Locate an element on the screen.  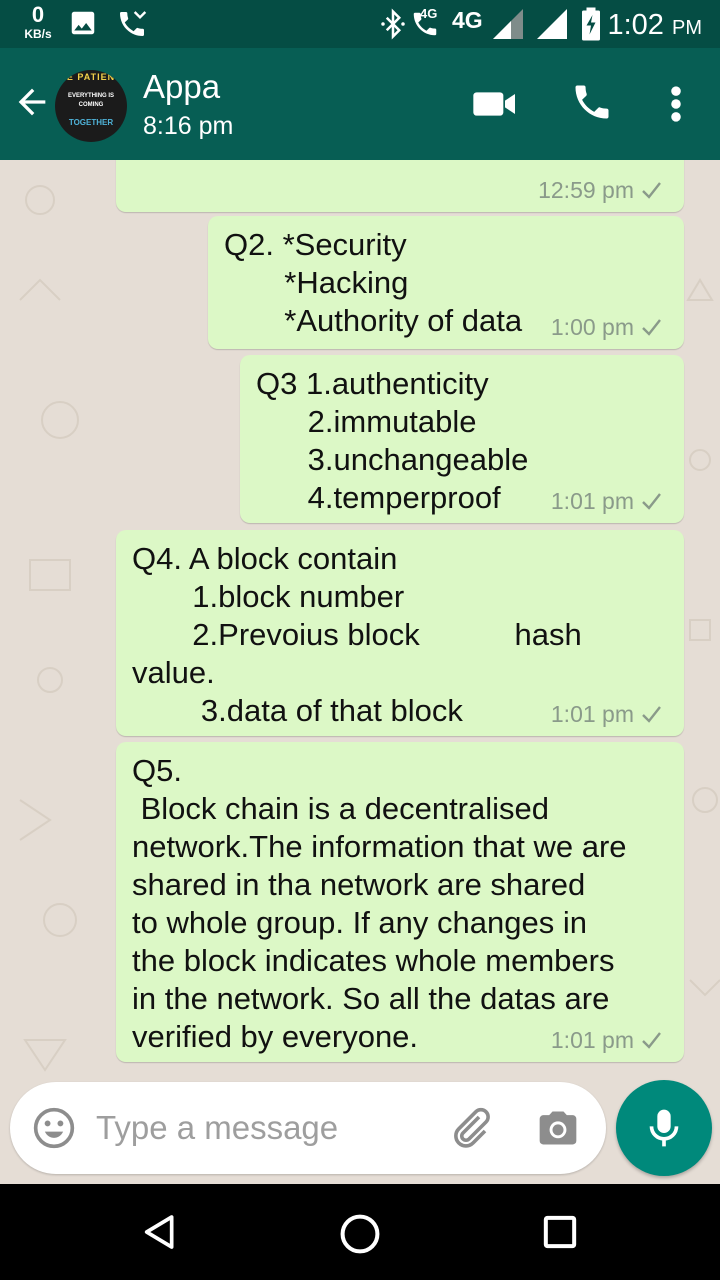
status-bar: 0 KB/s 4G 4G 1:02 PM is located at coordinates (360, 24).